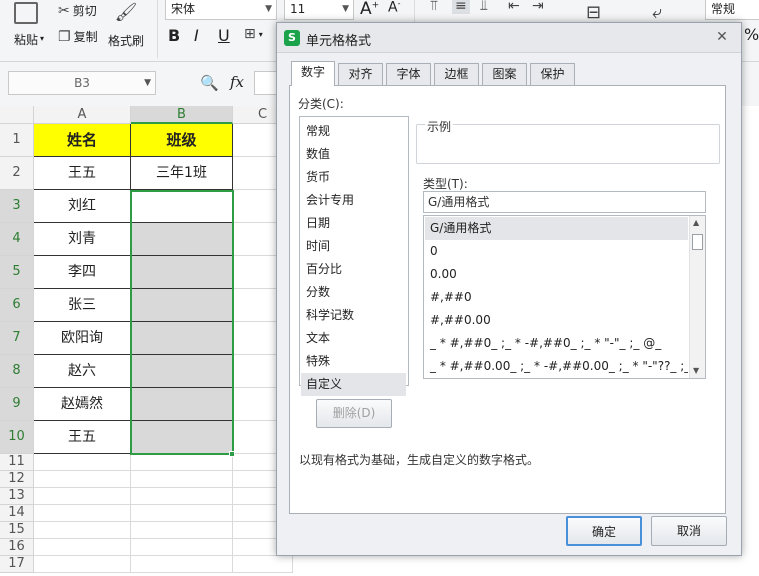  What do you see at coordinates (604, 531) in the screenshot?
I see `ok-button: 确定` at bounding box center [604, 531].